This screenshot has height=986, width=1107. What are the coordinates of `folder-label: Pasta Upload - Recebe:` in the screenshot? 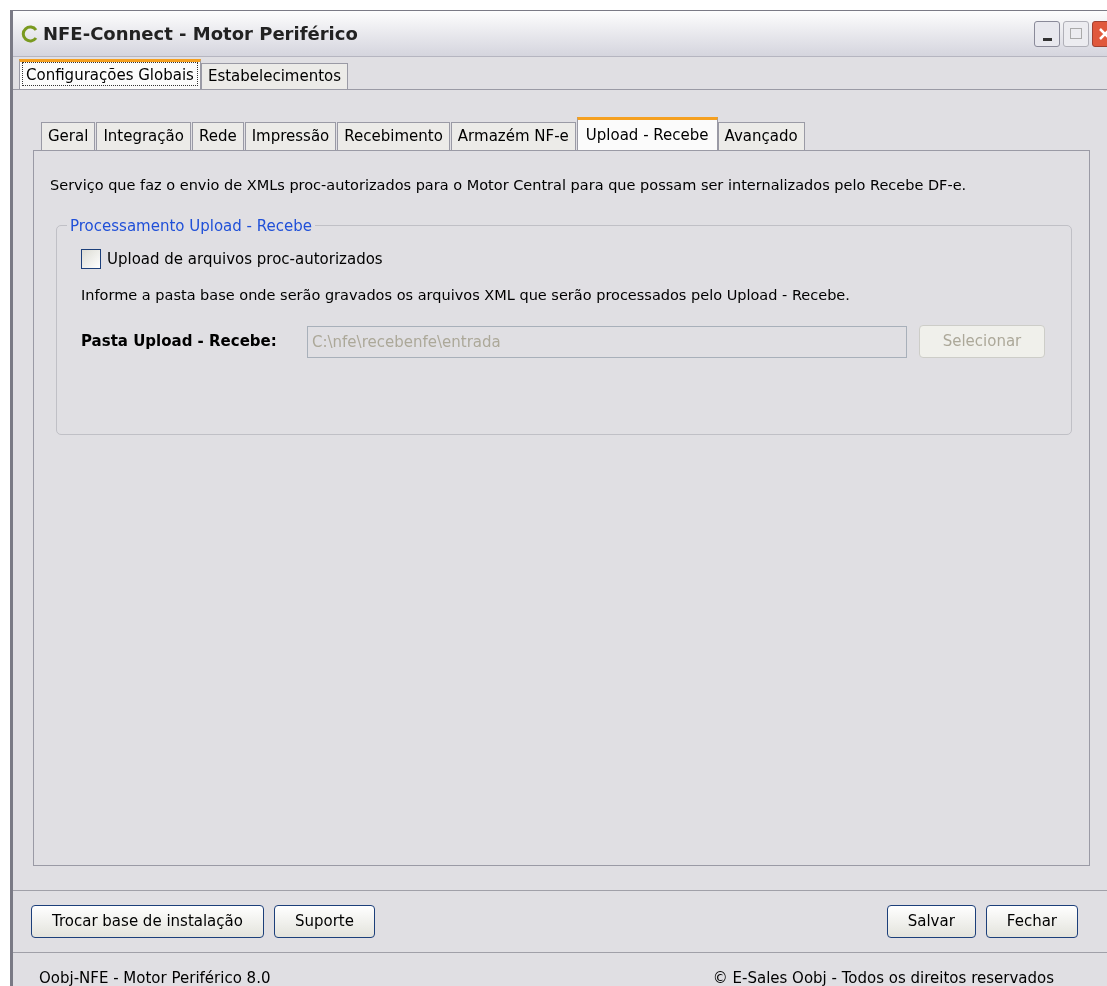 It's located at (179, 342).